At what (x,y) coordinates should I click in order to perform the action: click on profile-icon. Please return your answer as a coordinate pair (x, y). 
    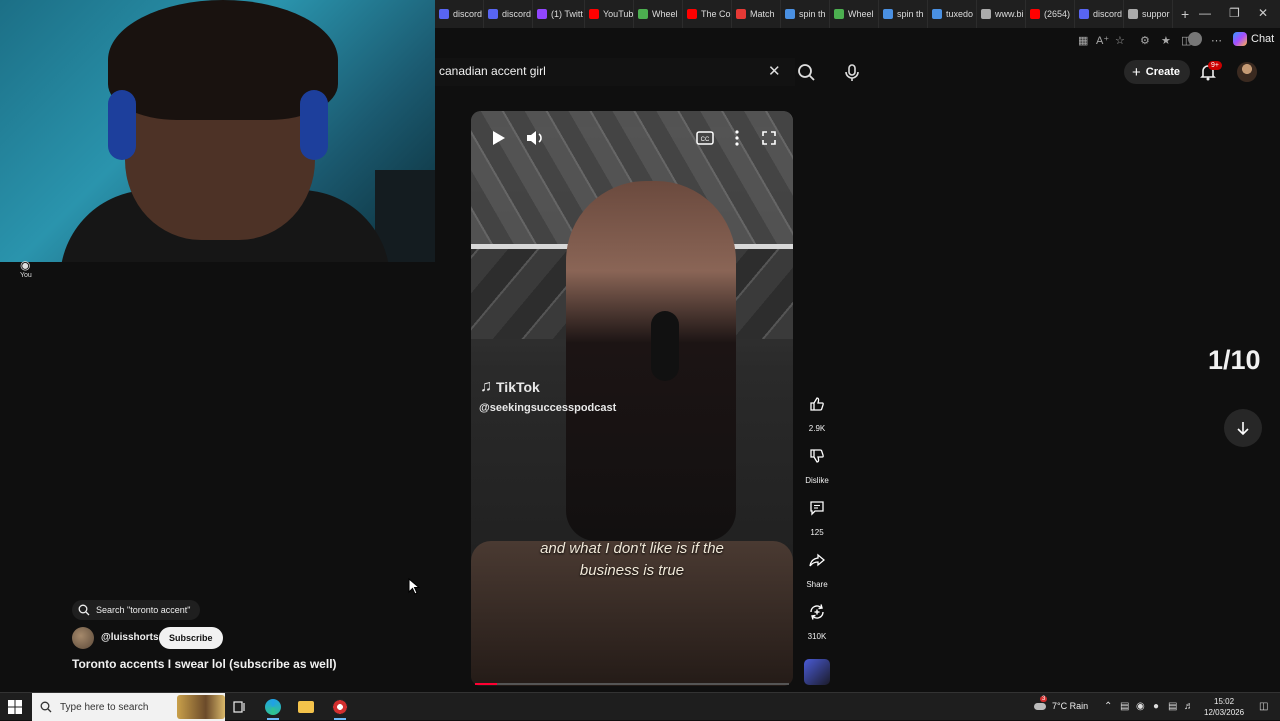
    Looking at the image, I should click on (1195, 39).